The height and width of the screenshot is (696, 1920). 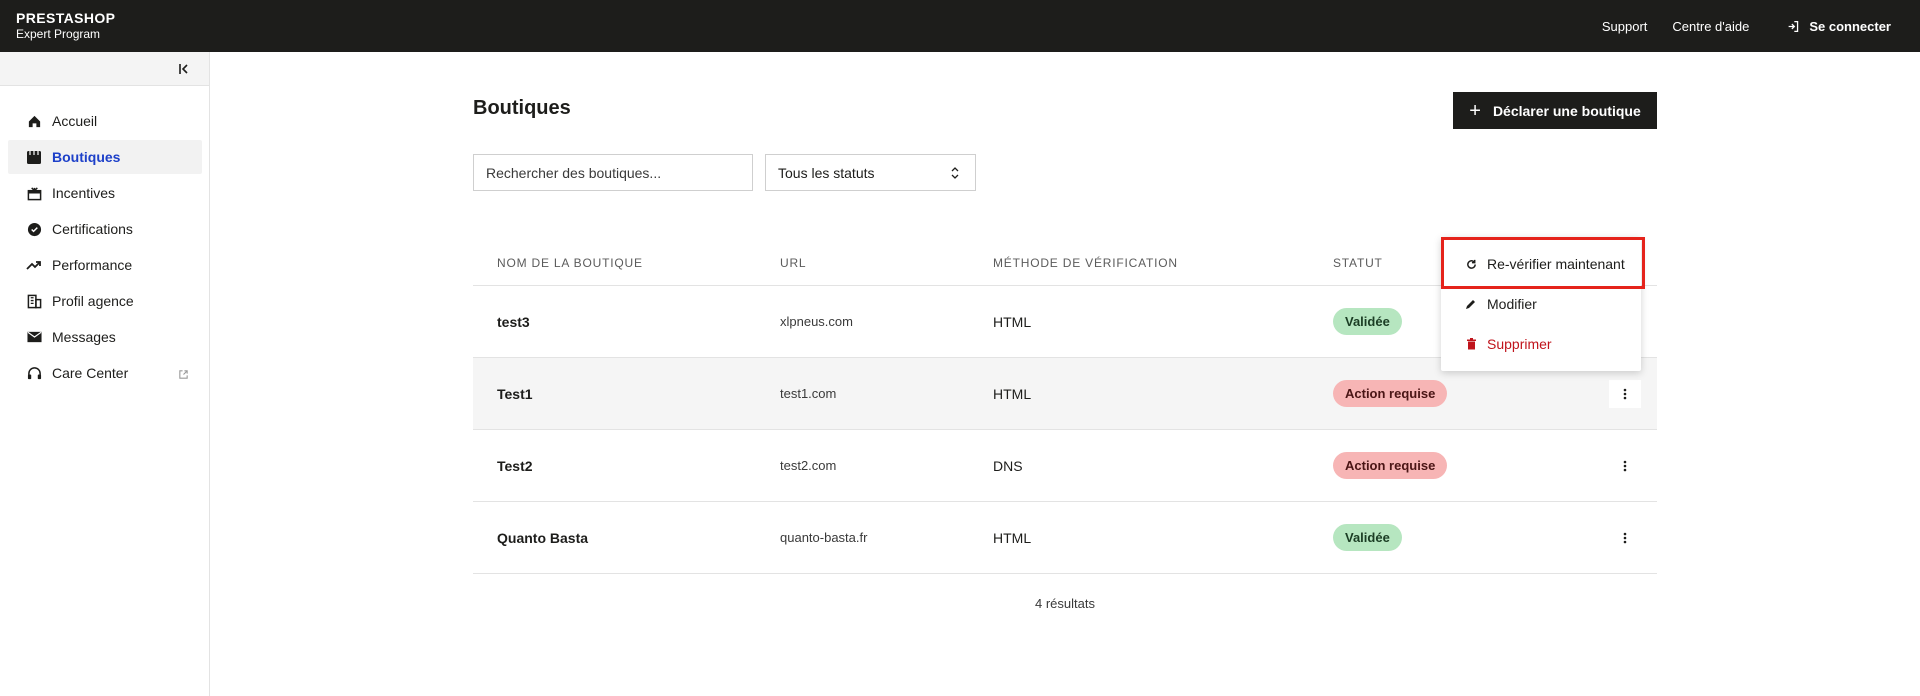 What do you see at coordinates (66, 18) in the screenshot?
I see `brand-name: PRESTASHOP` at bounding box center [66, 18].